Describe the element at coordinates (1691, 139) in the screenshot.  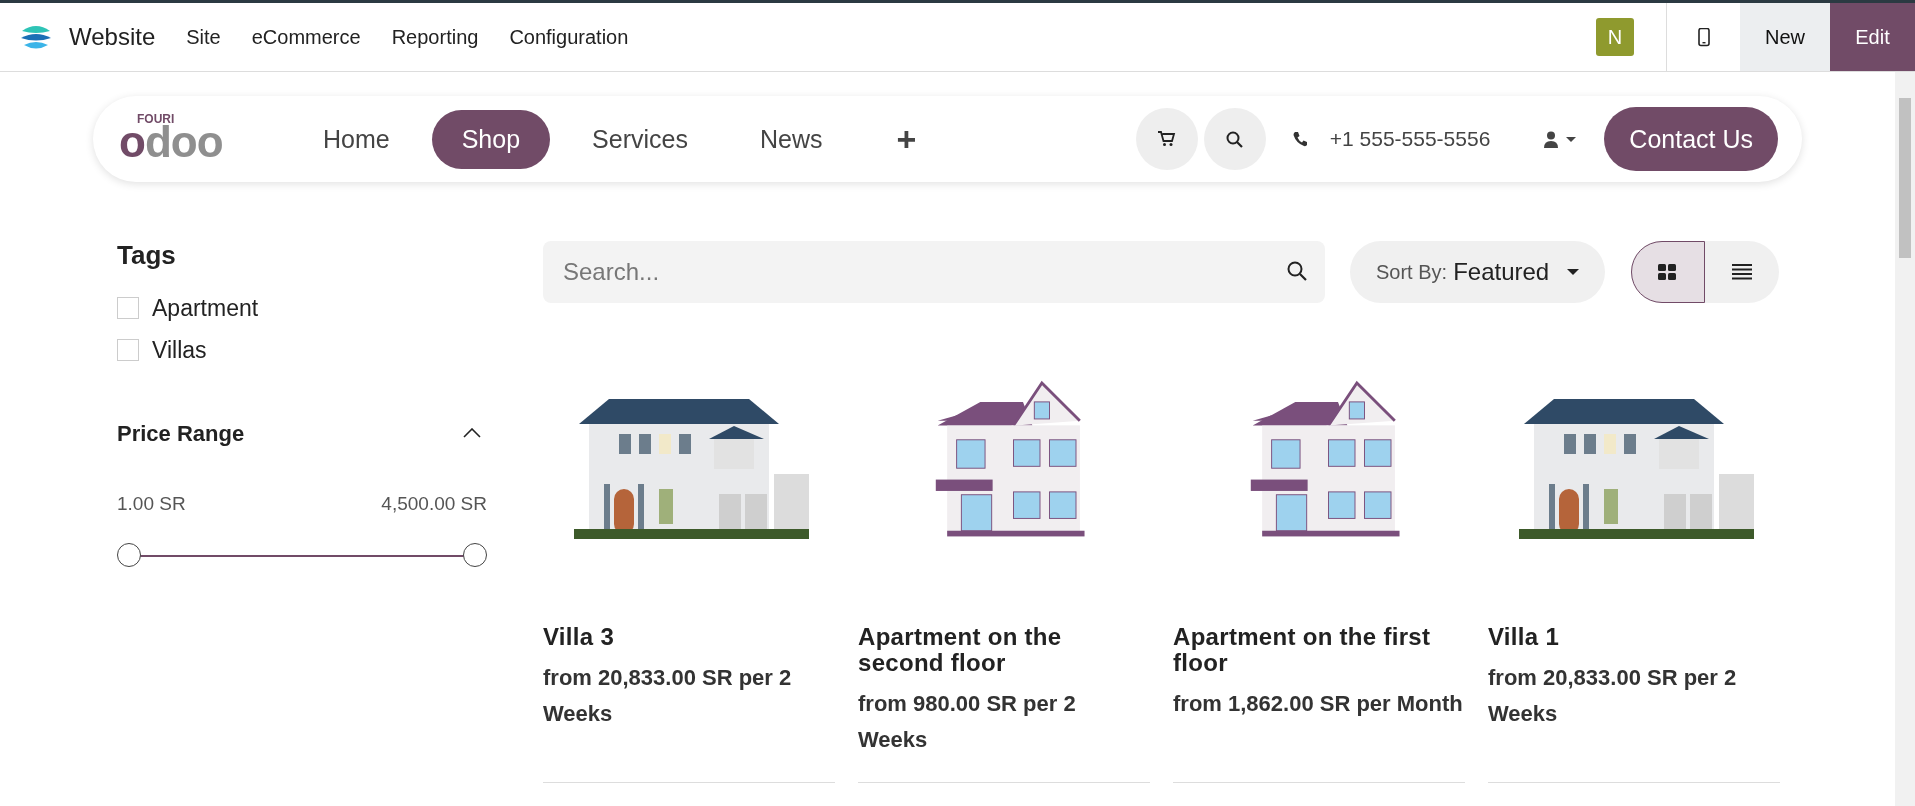
I see `contact-us-button: Contact Us` at that location.